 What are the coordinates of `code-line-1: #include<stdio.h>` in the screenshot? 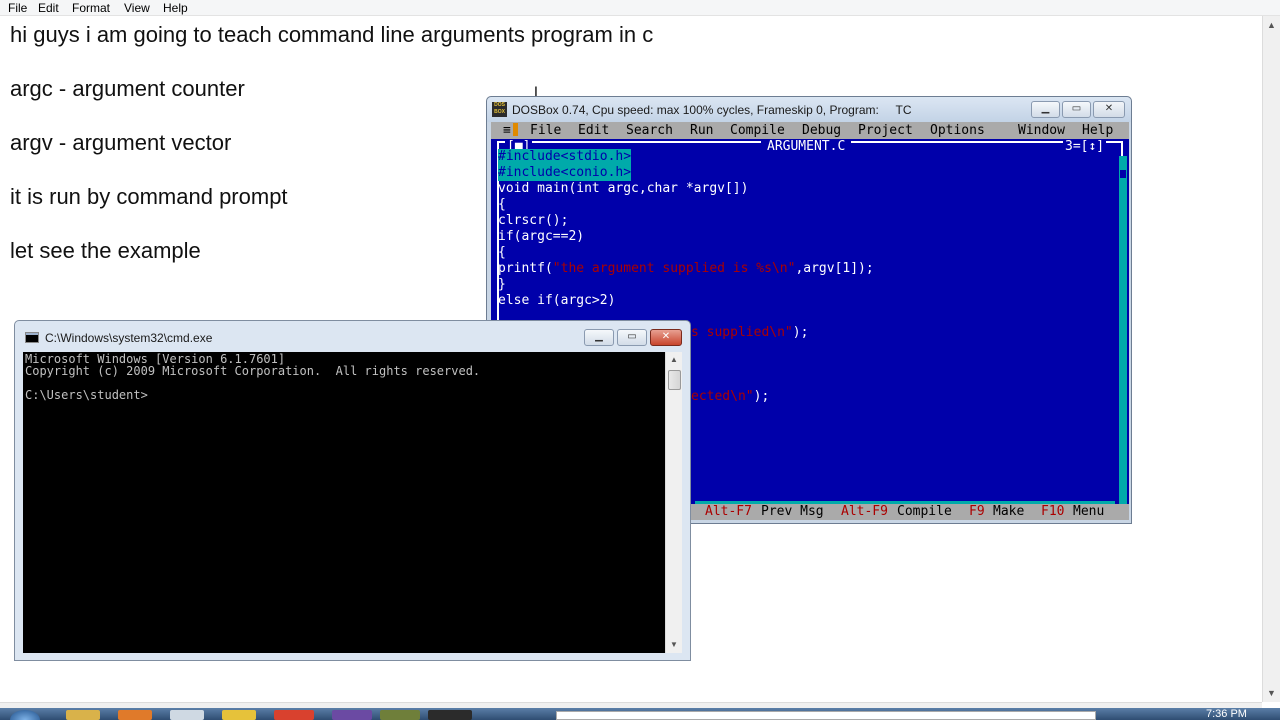 It's located at (565, 157).